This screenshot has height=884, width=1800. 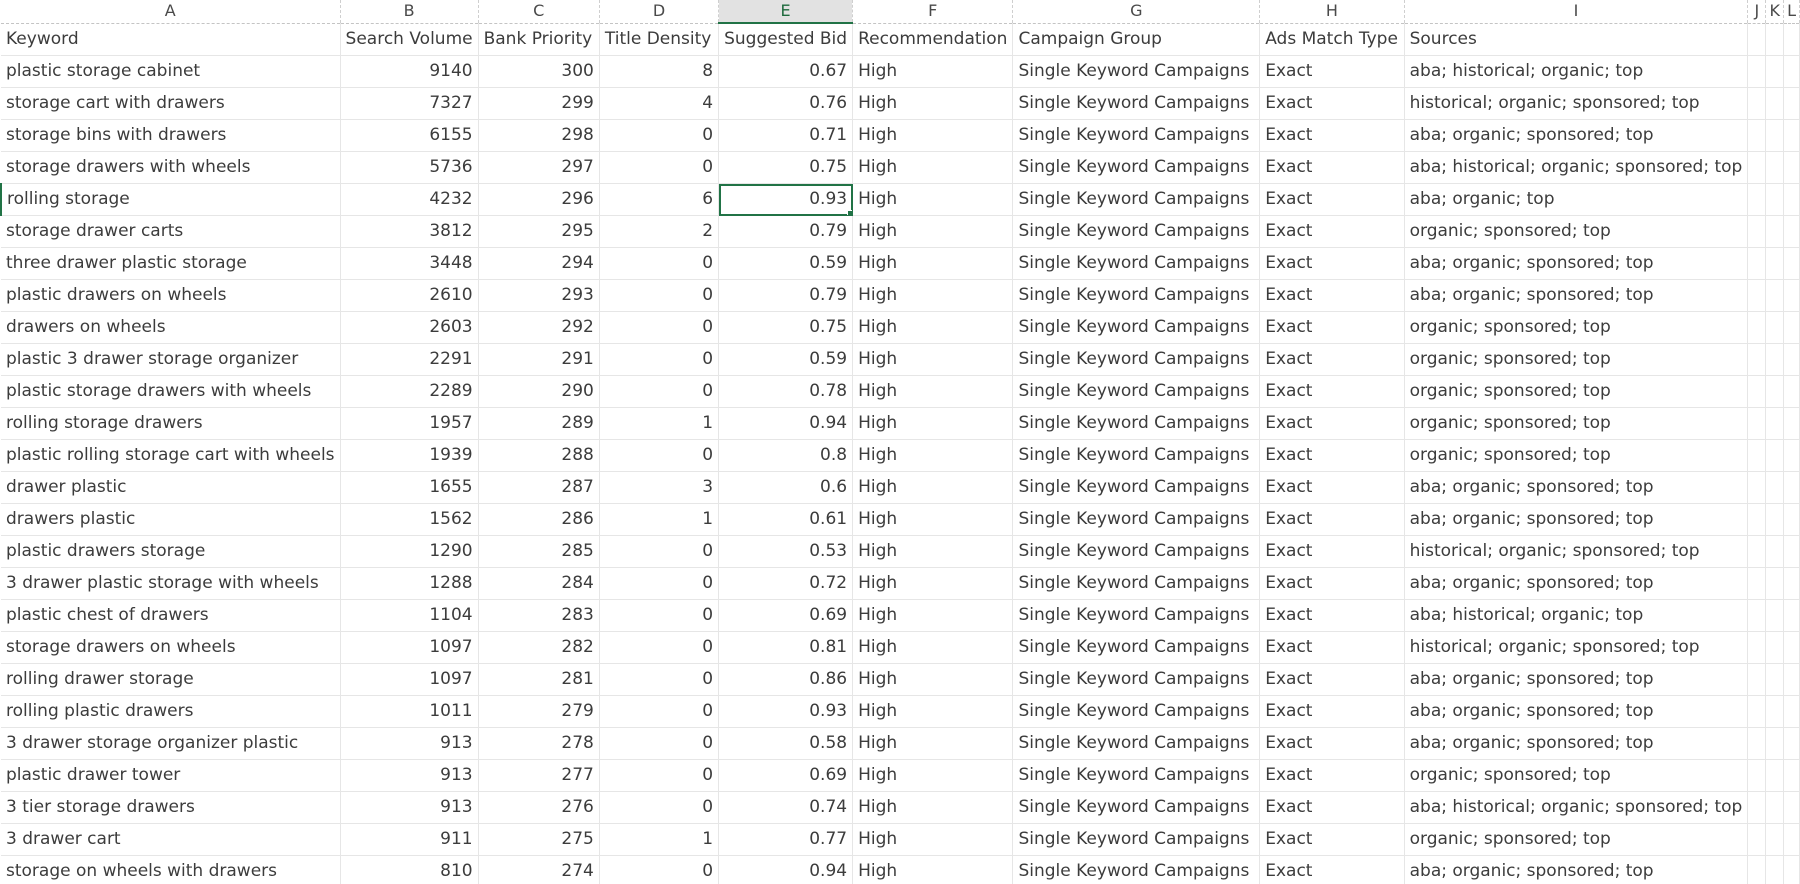 What do you see at coordinates (539, 839) in the screenshot?
I see `cell-bank-priority: 275` at bounding box center [539, 839].